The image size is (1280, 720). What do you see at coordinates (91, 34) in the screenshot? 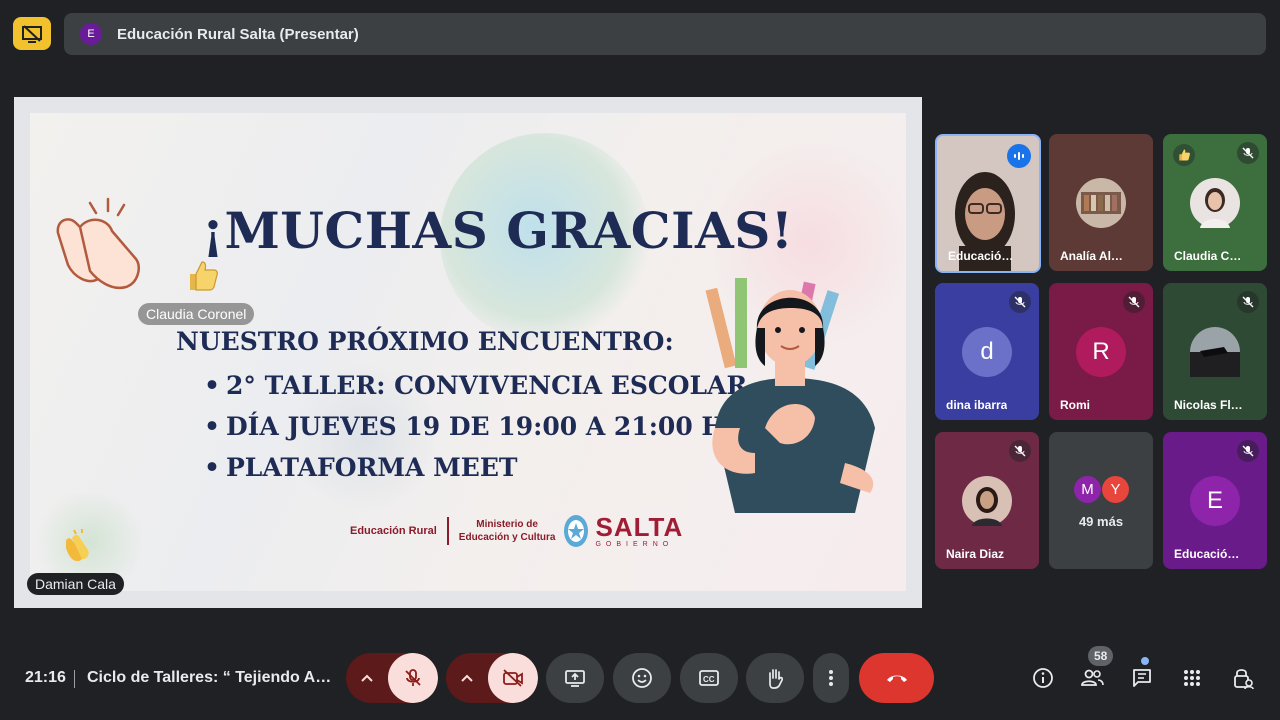
I see `presenter-avatar: E` at bounding box center [91, 34].